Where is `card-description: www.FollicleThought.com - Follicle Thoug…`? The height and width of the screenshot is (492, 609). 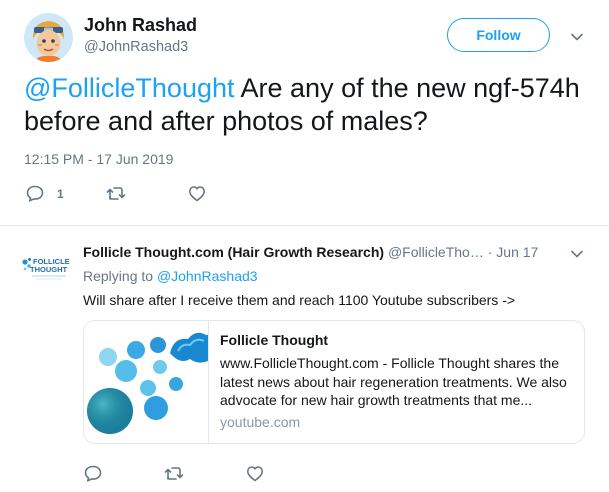 card-description: www.FollicleThought.com - Follicle Thoug… is located at coordinates (393, 381).